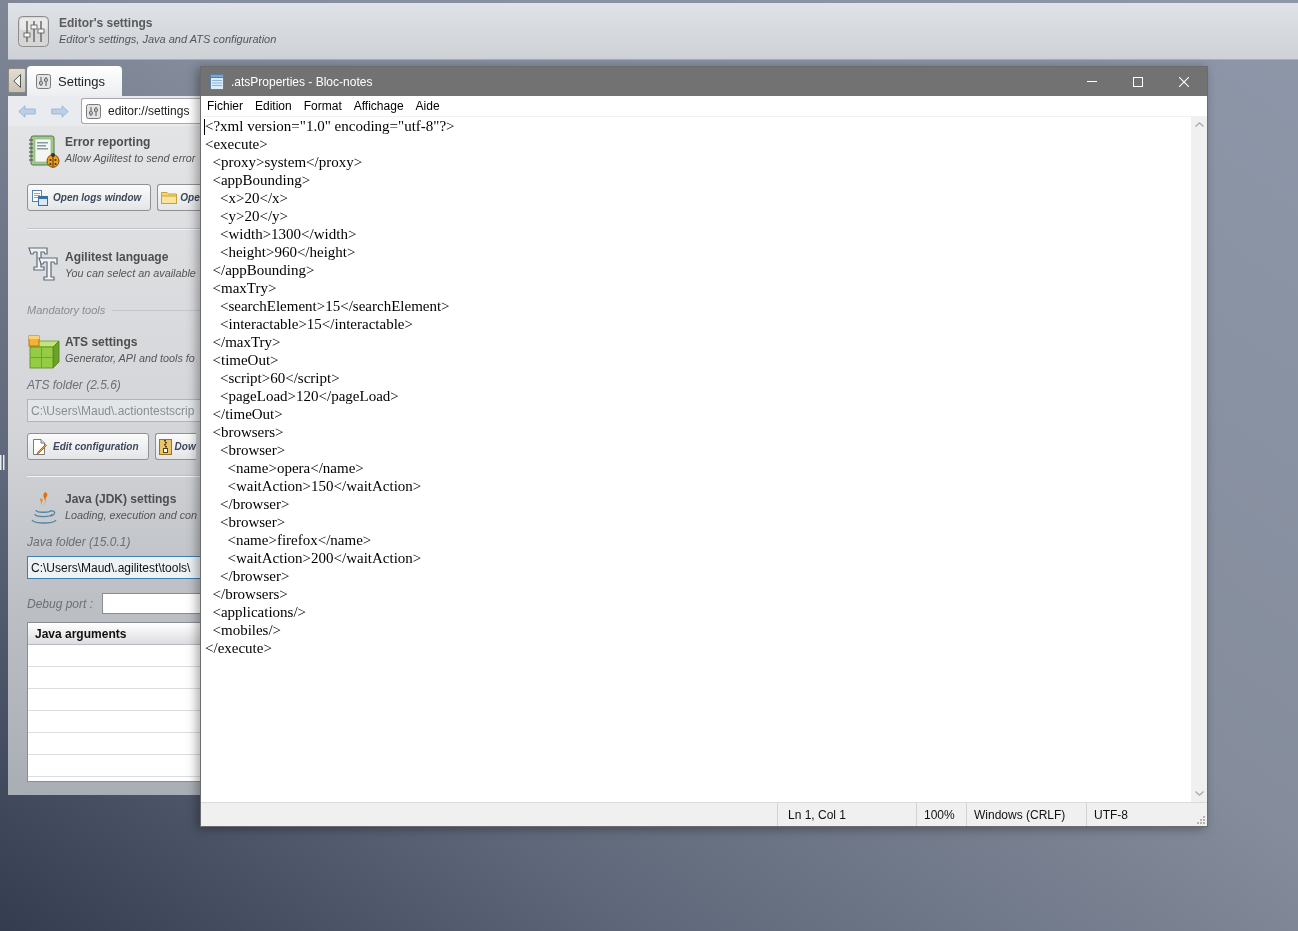 The image size is (1298, 931). What do you see at coordinates (253, 216) in the screenshot?
I see `text-line: <y>20</y>` at bounding box center [253, 216].